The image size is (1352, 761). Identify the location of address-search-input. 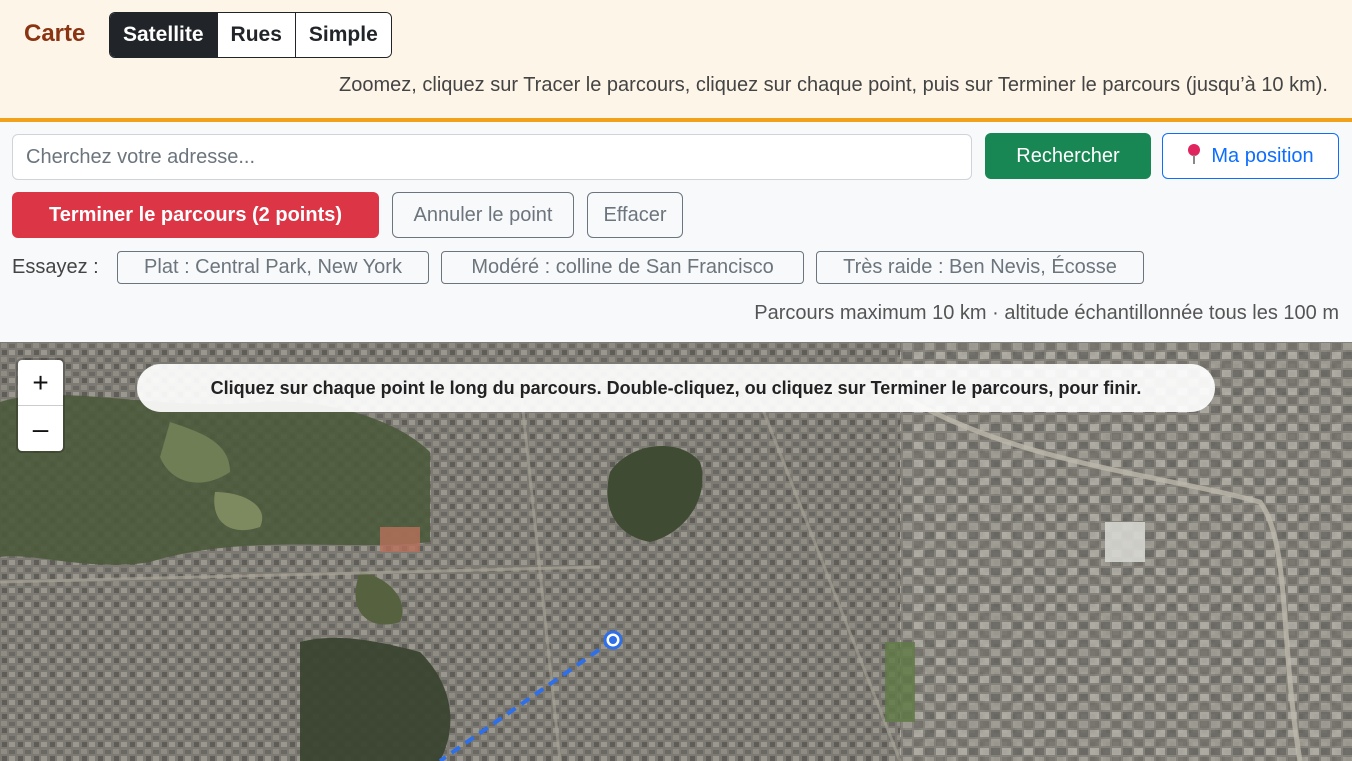
(492, 157).